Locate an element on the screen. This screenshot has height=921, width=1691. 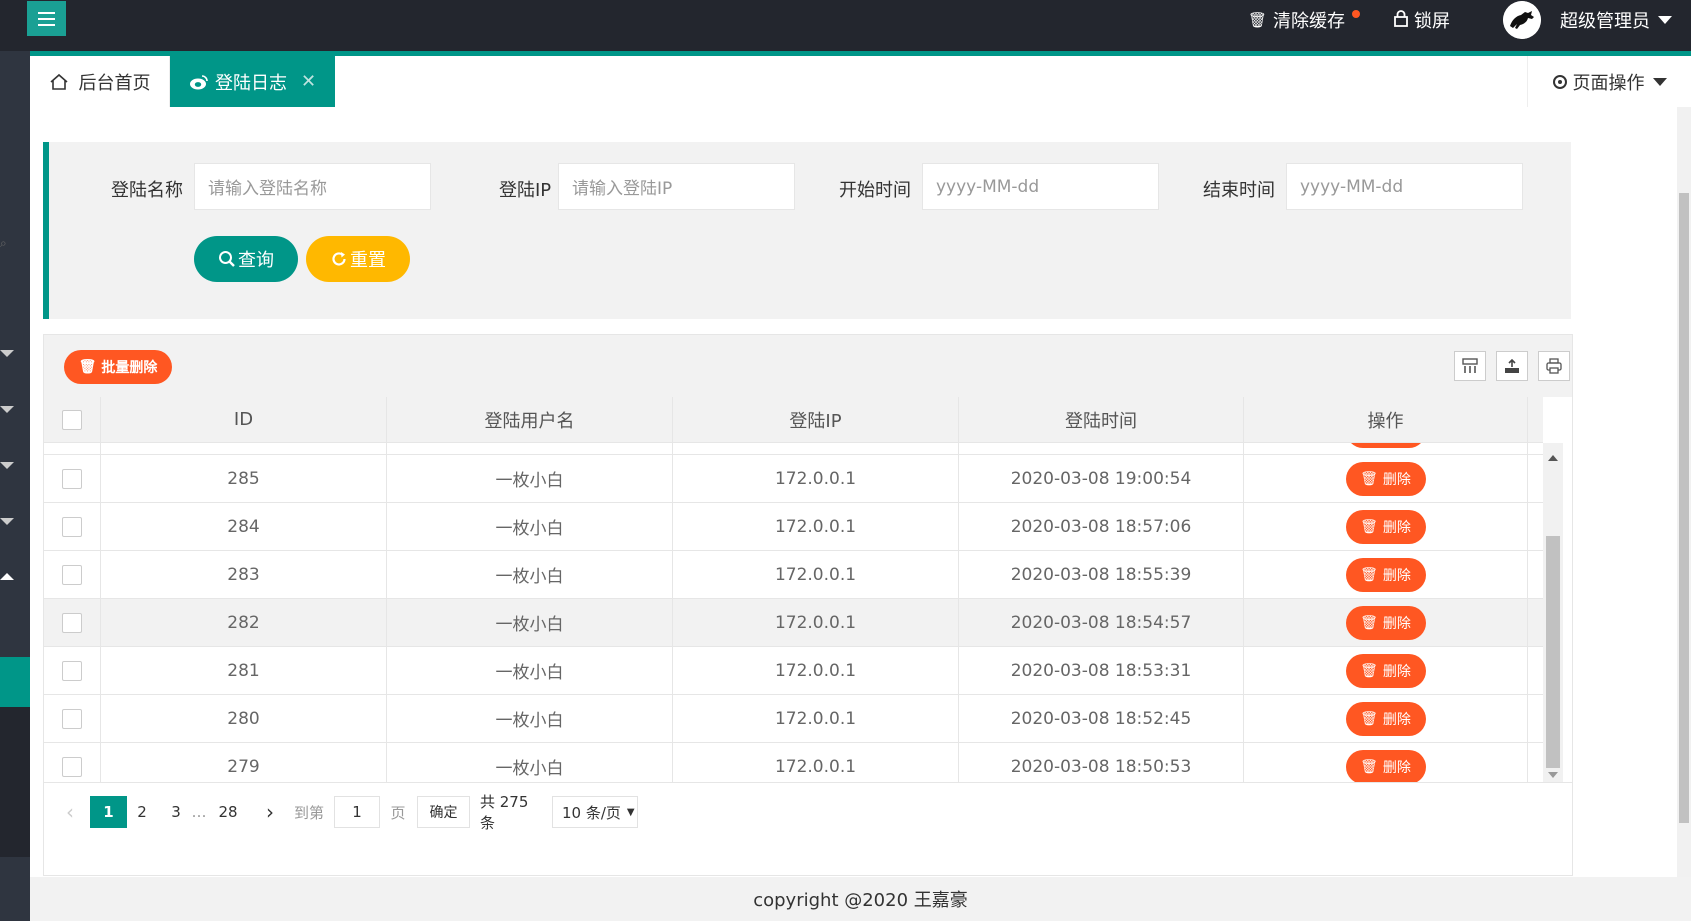
sidebar-submenu is located at coordinates (15, 782).